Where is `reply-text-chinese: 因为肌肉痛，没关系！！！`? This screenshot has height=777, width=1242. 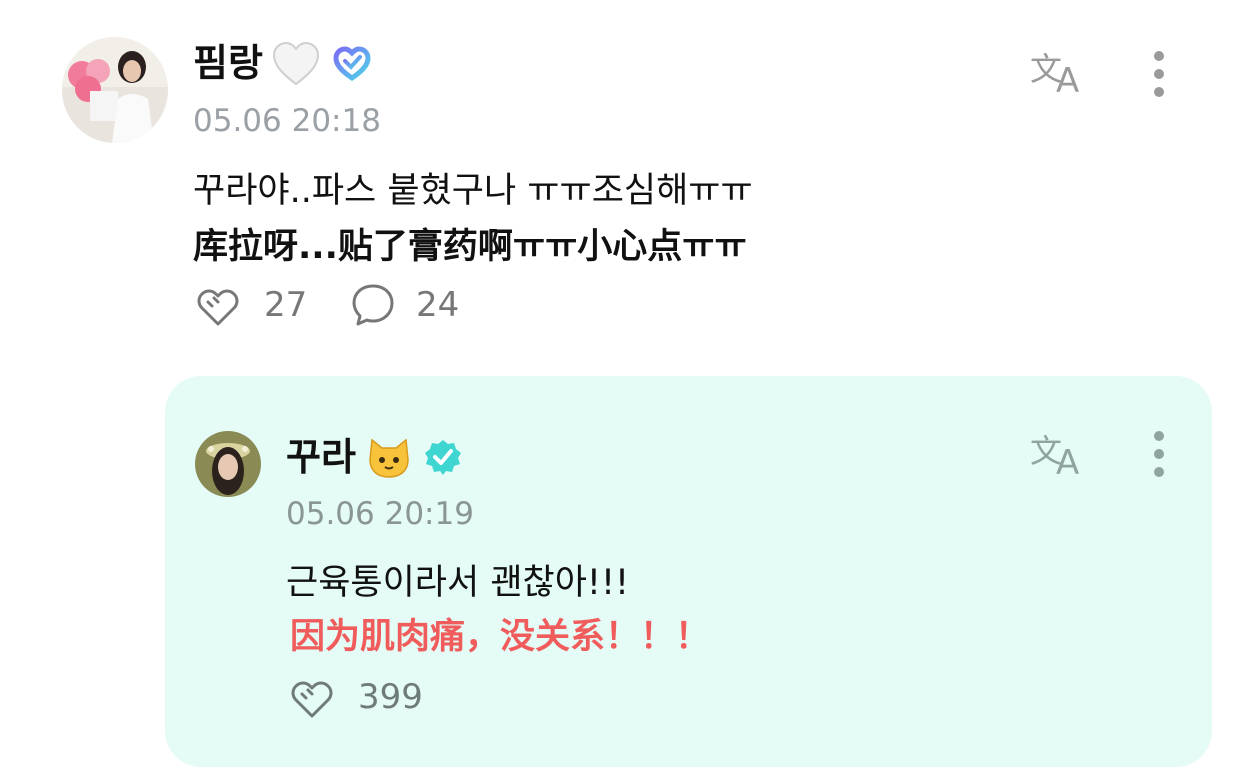 reply-text-chinese: 因为肌肉痛，没关系！！！ is located at coordinates (500, 637).